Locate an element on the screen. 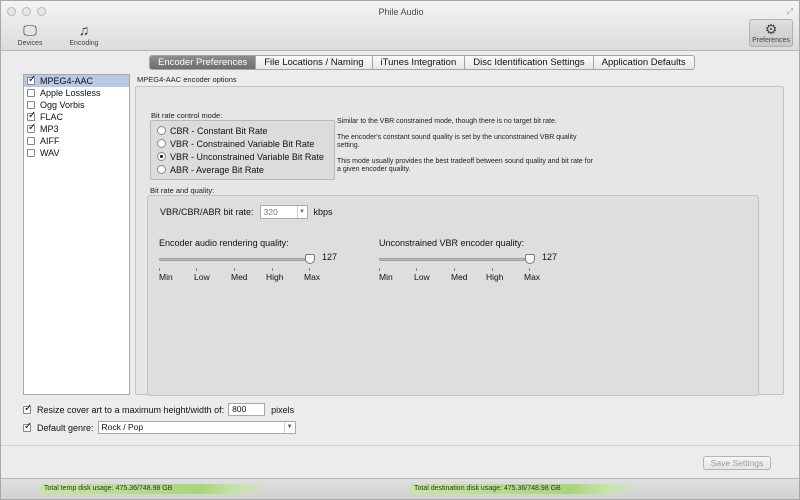 The width and height of the screenshot is (800, 500). toolbar-devices-button: 🖵 Devices is located at coordinates (30, 33).